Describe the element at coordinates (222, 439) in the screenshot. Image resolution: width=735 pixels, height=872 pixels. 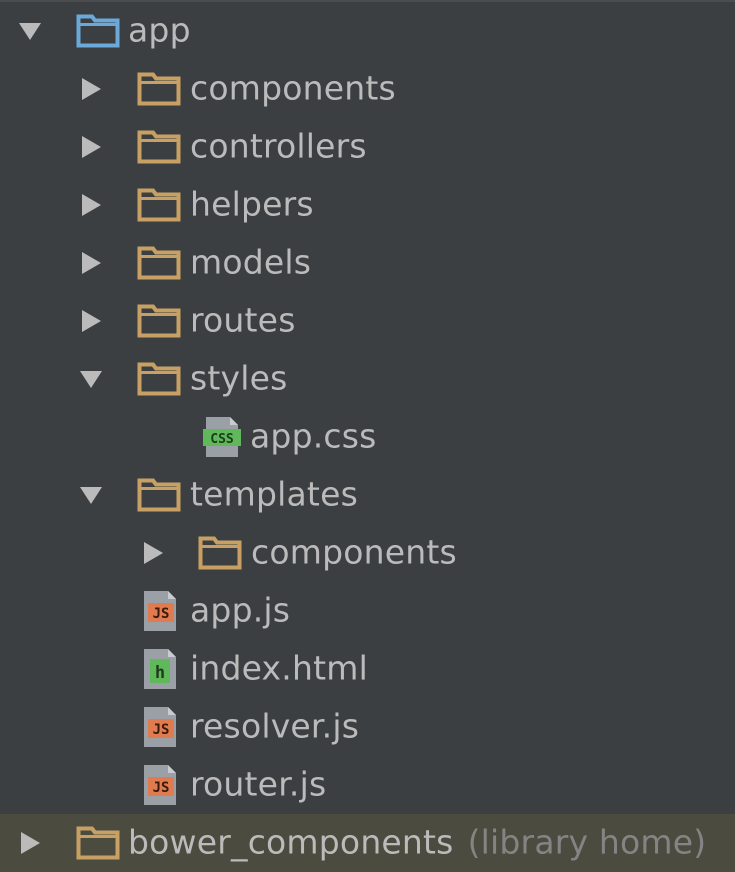
I see `file-badge-text: CSS` at that location.